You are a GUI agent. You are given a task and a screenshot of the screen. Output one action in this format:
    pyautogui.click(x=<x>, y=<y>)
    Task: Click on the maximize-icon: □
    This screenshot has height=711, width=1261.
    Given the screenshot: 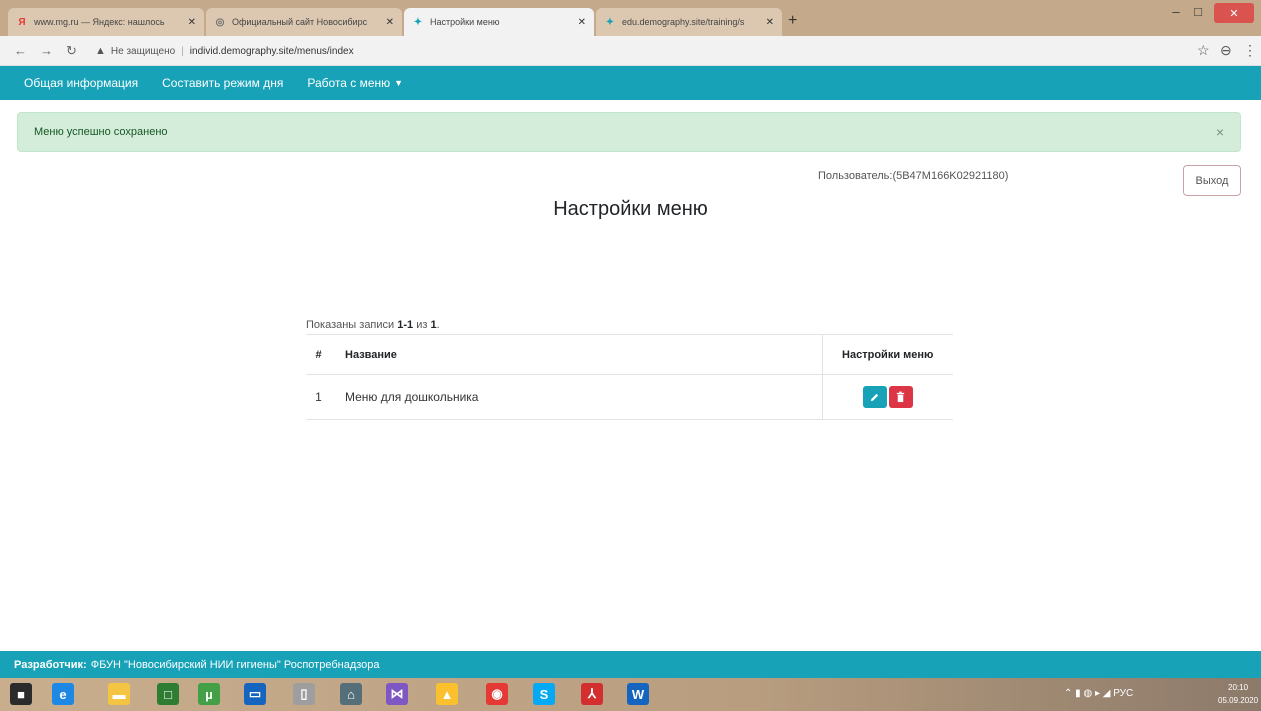 What is the action you would take?
    pyautogui.click(x=1198, y=11)
    